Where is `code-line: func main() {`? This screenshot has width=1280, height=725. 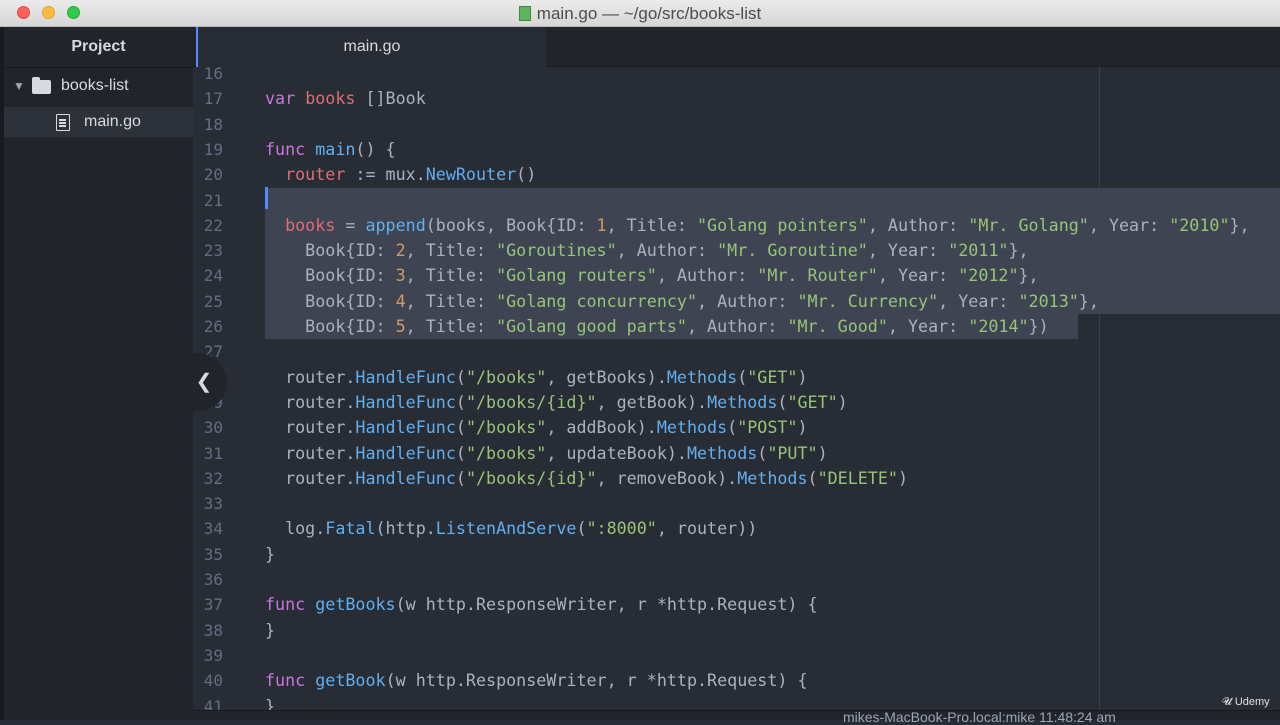
code-line: func main() { is located at coordinates (772, 149).